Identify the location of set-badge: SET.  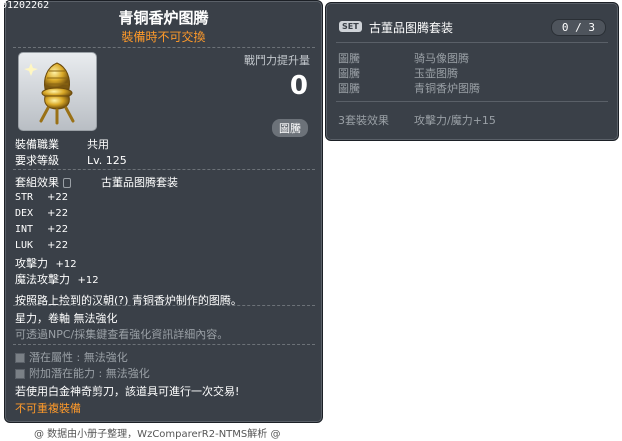
(350, 26).